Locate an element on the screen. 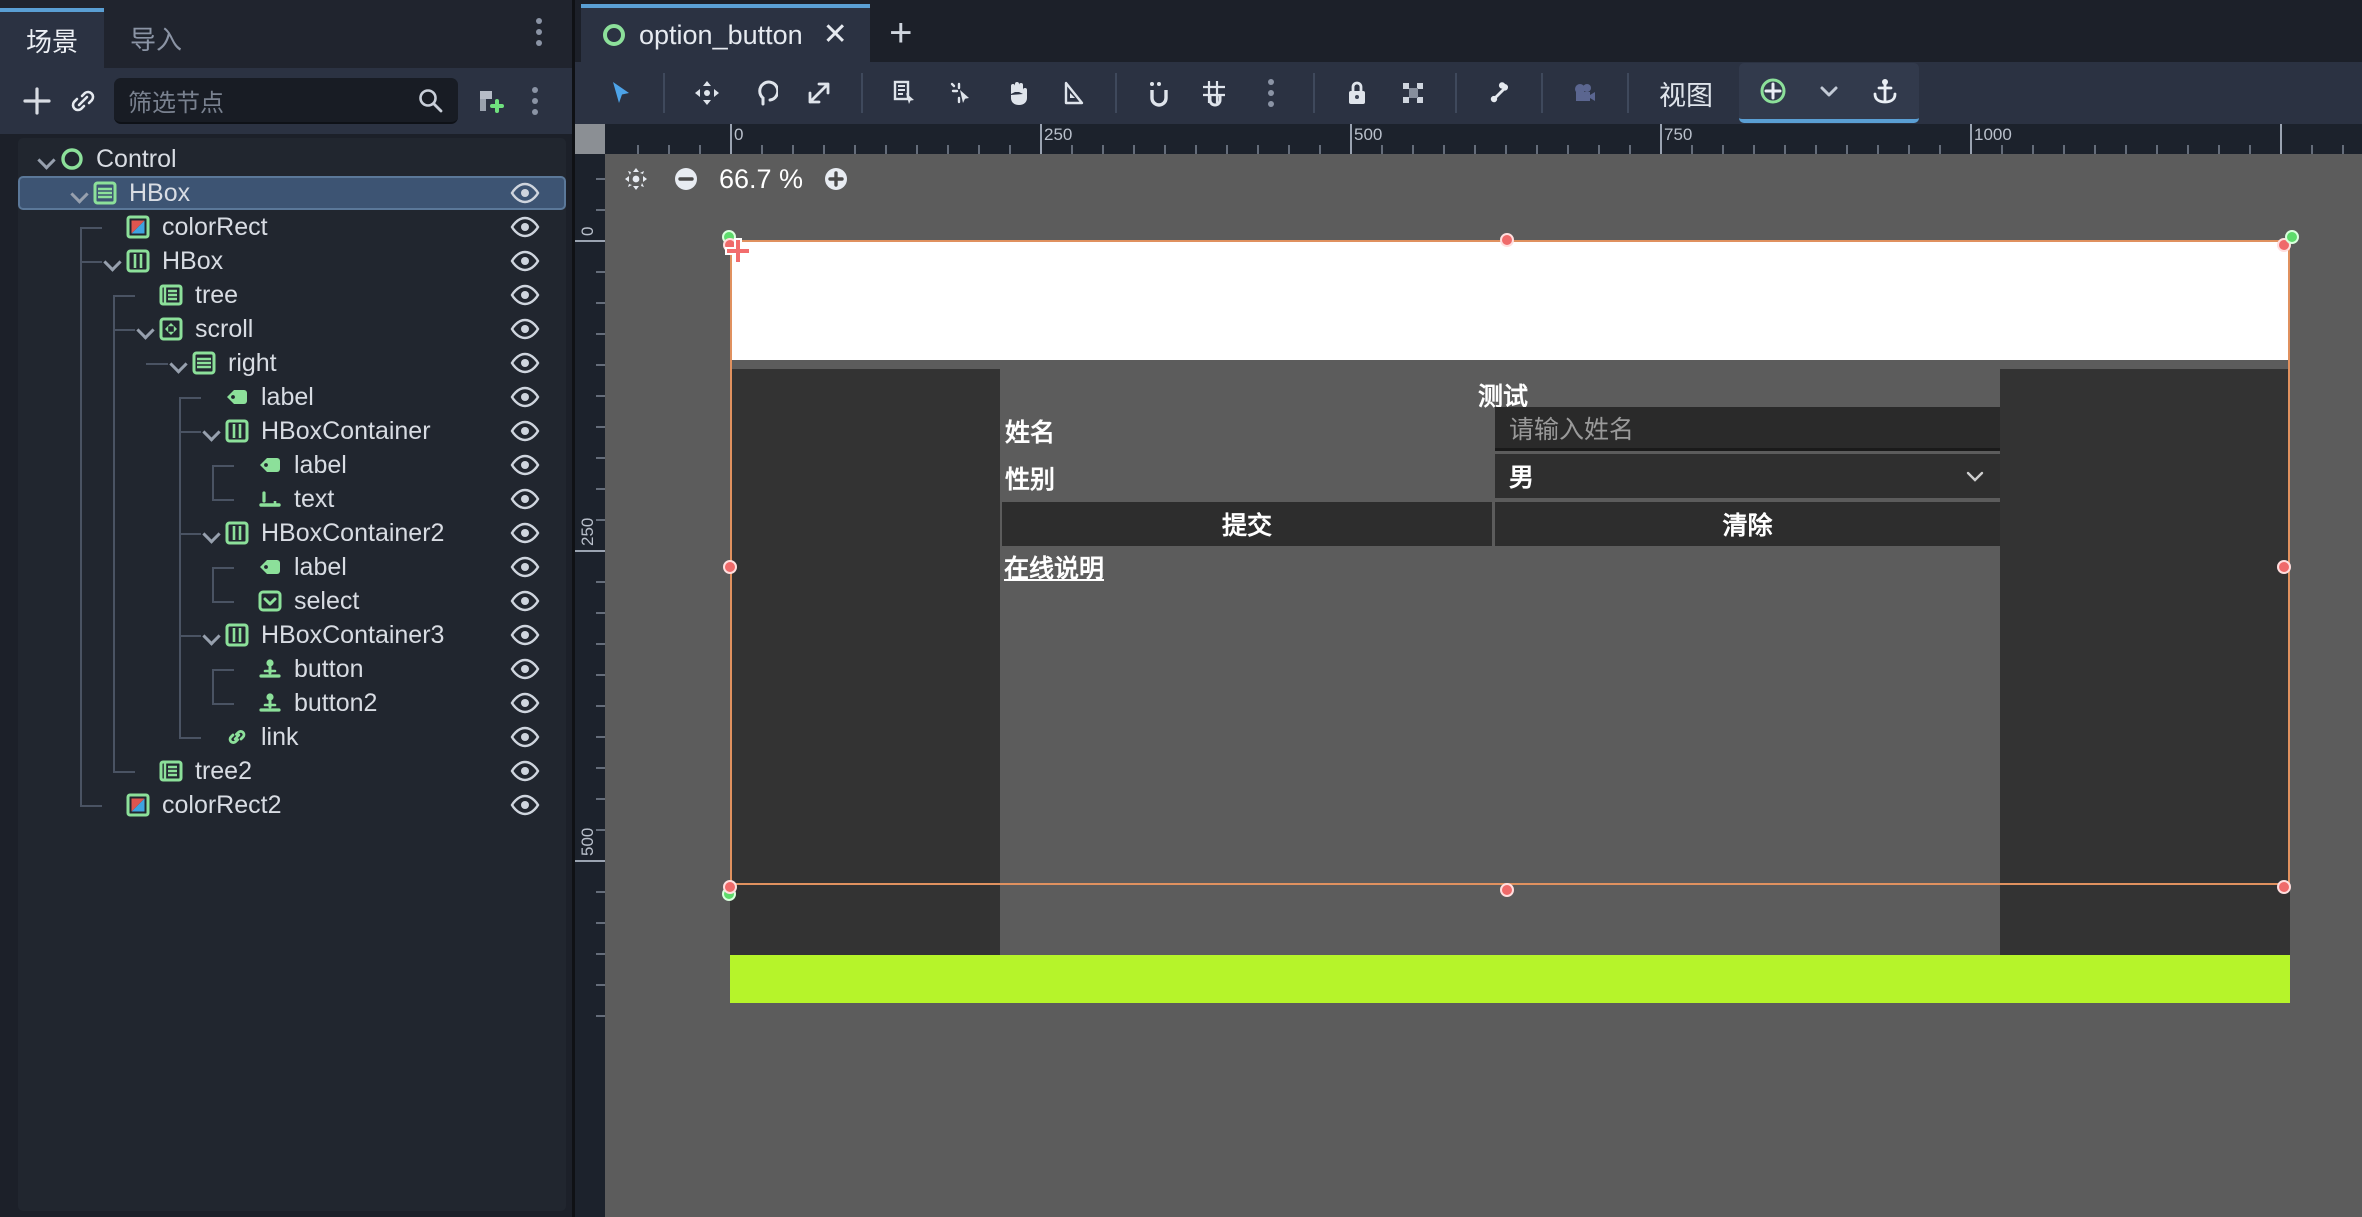 The height and width of the screenshot is (1217, 2362). scene-tree-item-hboxcontainer3: HBoxContainer3 is located at coordinates (292, 635).